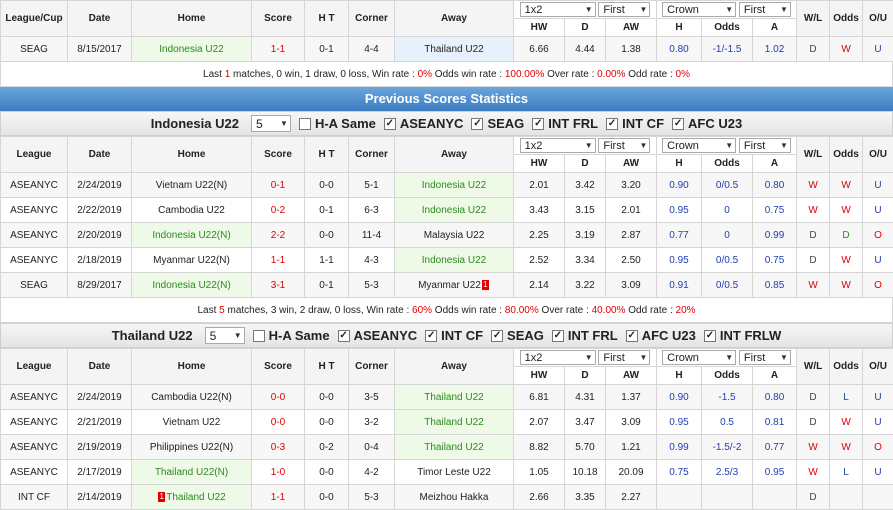 The image size is (893, 510). I want to click on corner-cell: 3-5, so click(371, 397).